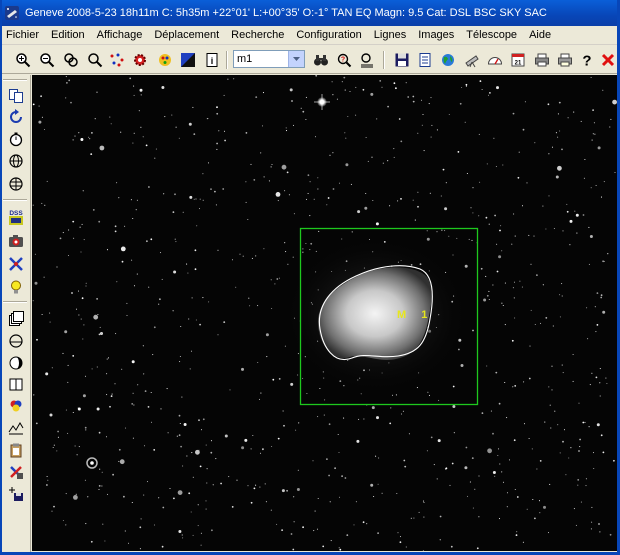  What do you see at coordinates (448, 60) in the screenshot?
I see `globe-button` at bounding box center [448, 60].